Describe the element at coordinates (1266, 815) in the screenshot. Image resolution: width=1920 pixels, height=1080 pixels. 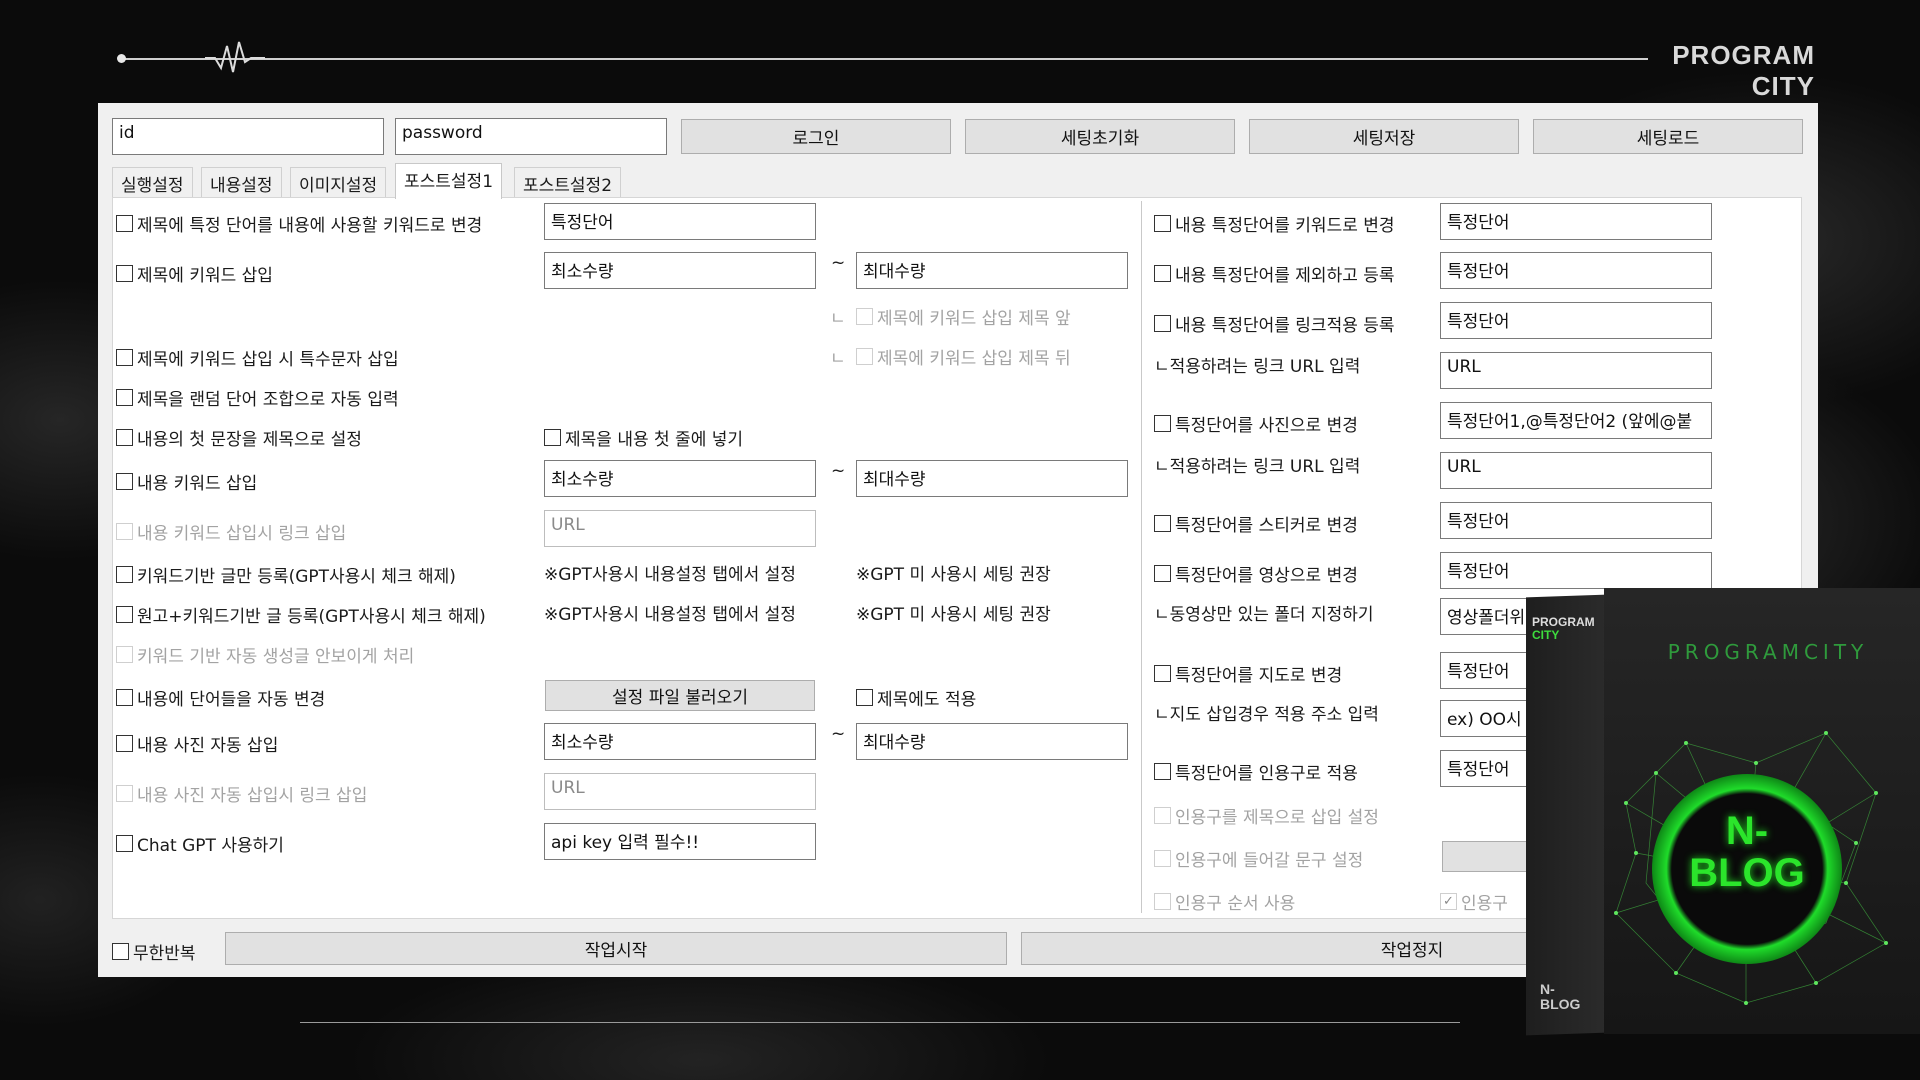
I see `quote-title-checkbox: 인용구를 제목으로 삽입 설정` at that location.